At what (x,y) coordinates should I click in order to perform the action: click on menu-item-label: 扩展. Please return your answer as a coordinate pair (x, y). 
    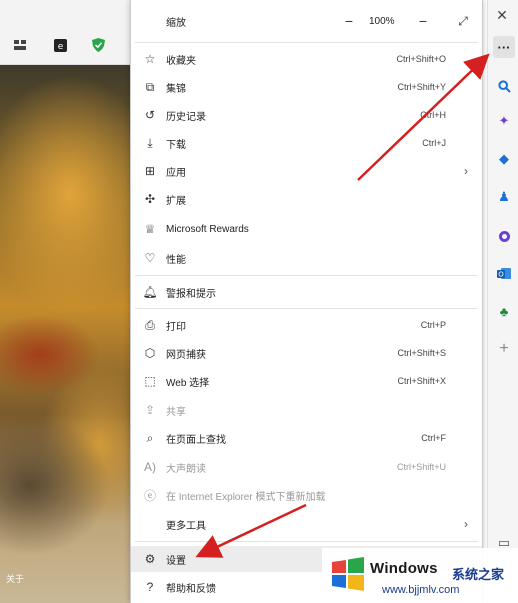
    Looking at the image, I should click on (176, 201).